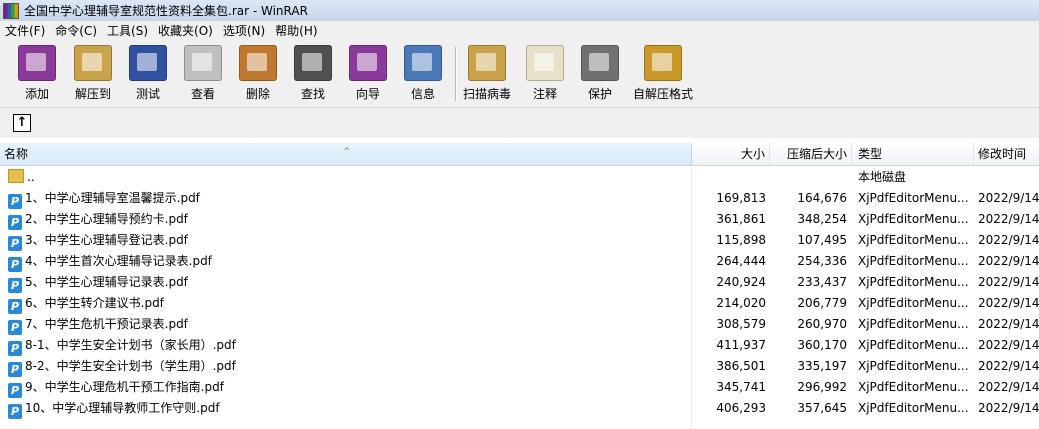 Image resolution: width=1039 pixels, height=429 pixels. What do you see at coordinates (106, 219) in the screenshot?
I see `file-name: 2、中学生心理辅导预约卡.pdf` at bounding box center [106, 219].